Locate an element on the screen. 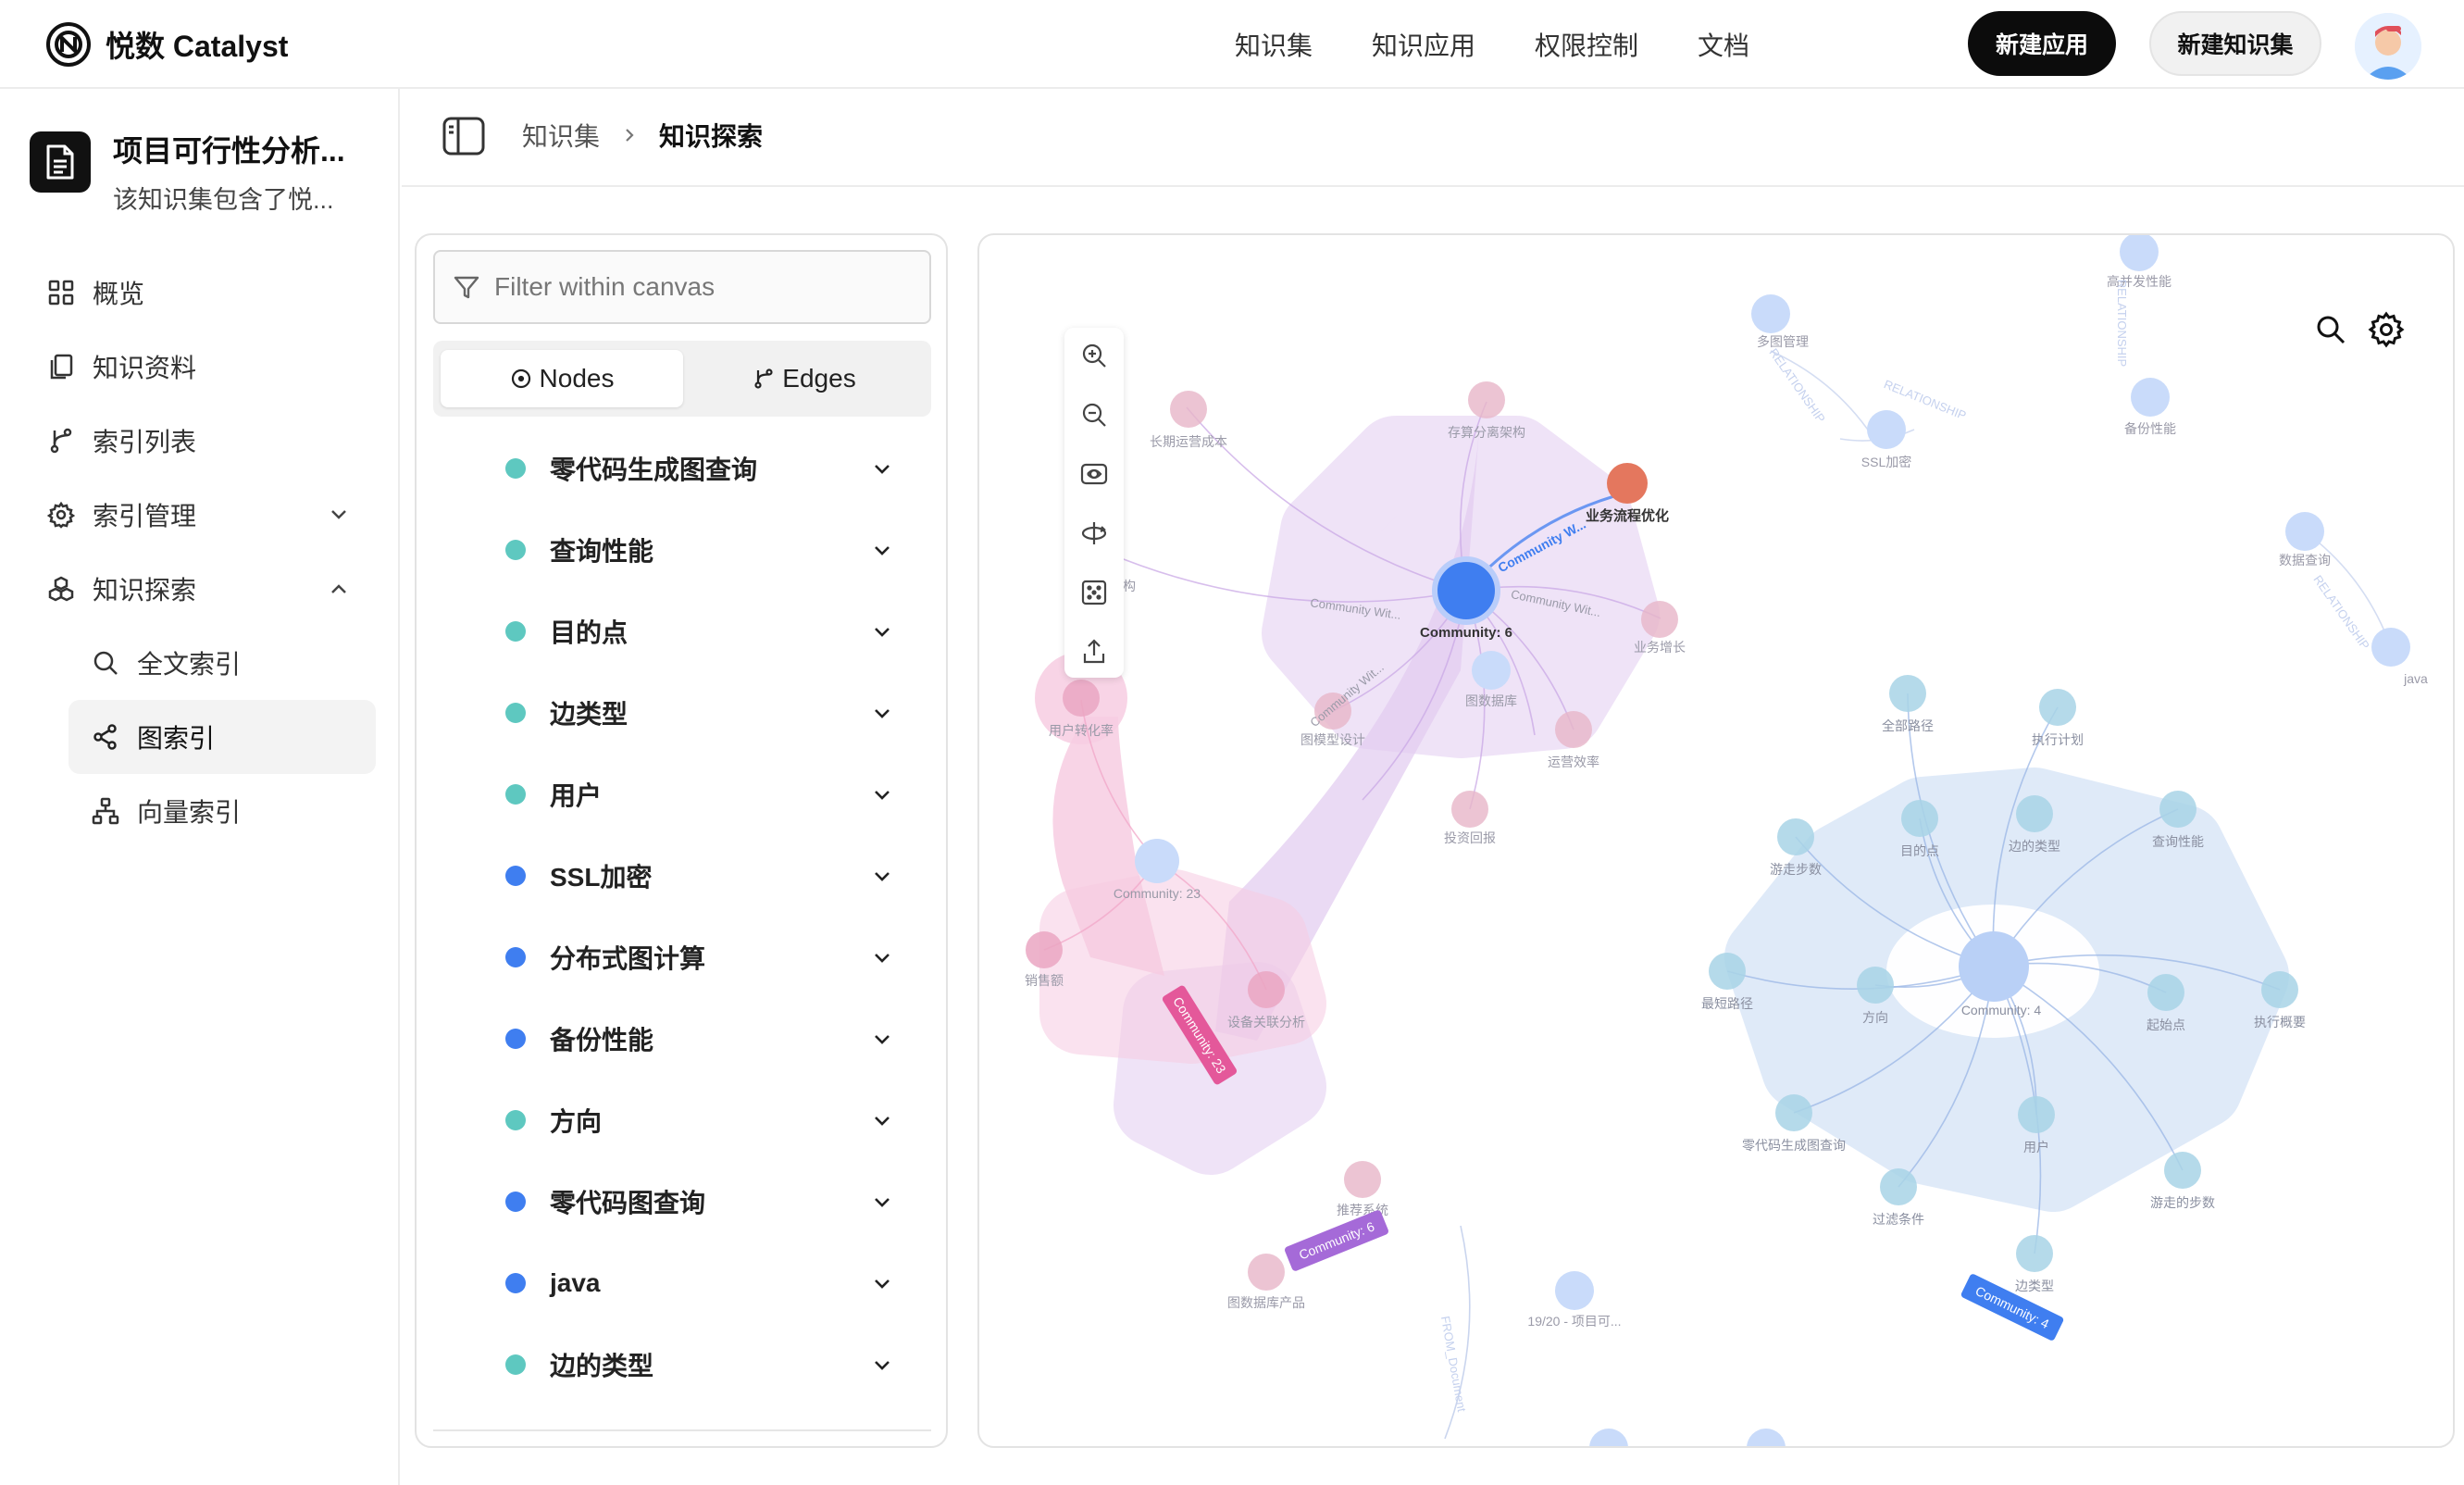 The width and height of the screenshot is (2464, 1485). nav-docs: 文档 is located at coordinates (1723, 44).